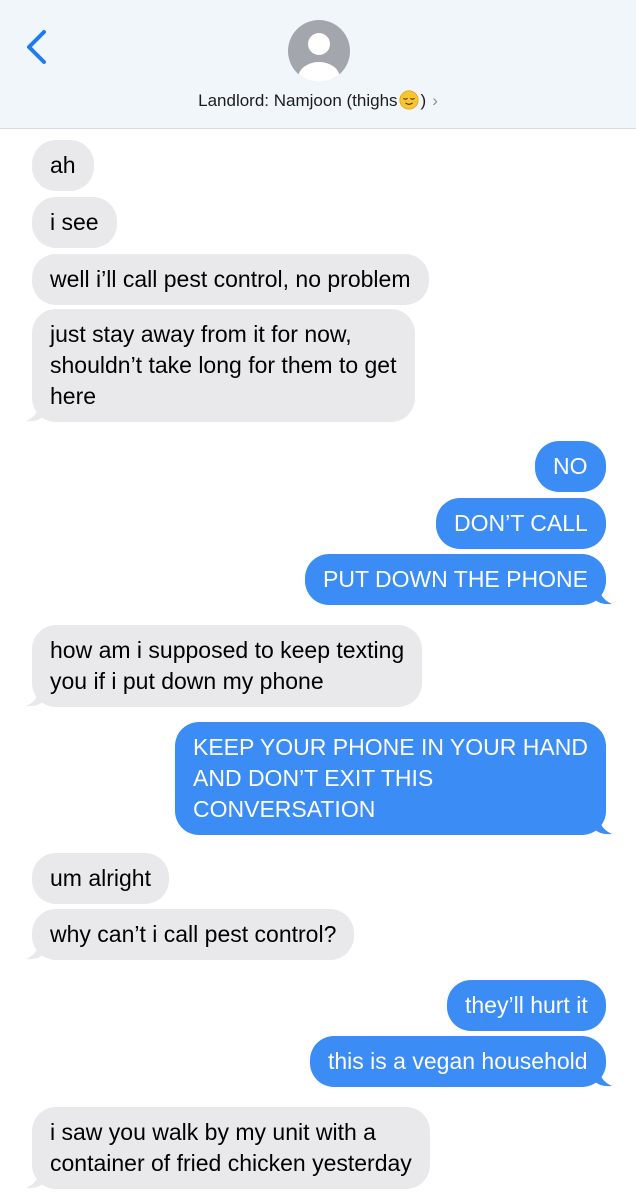 The height and width of the screenshot is (1200, 636). I want to click on message-line: this is a vegan household, so click(458, 1061).